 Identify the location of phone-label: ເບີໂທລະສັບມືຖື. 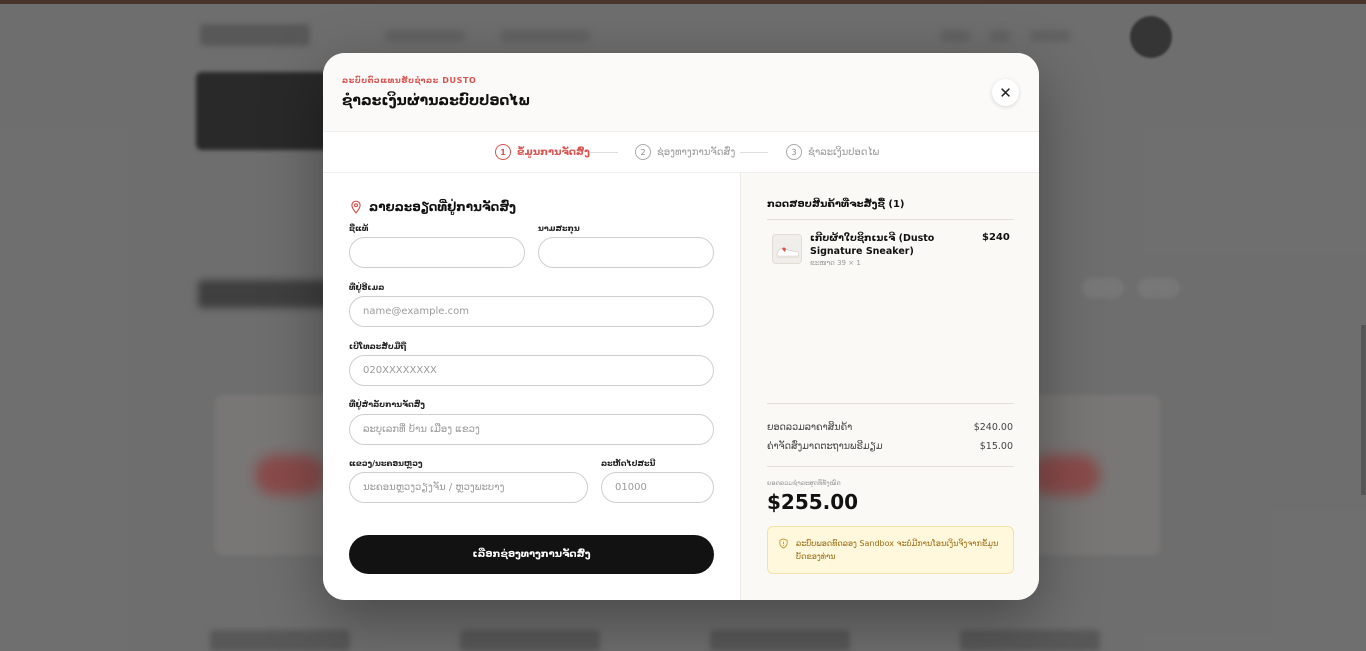
(378, 346).